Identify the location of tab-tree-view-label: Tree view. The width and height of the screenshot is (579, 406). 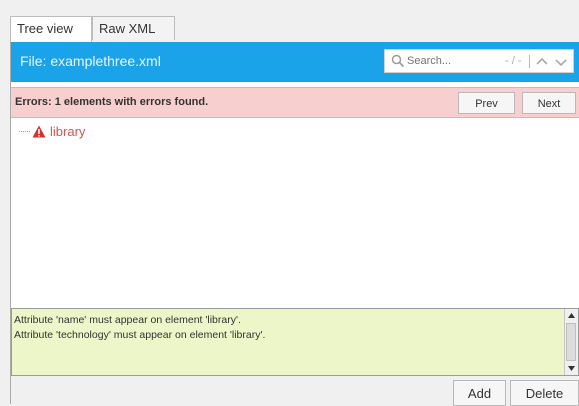
(45, 28).